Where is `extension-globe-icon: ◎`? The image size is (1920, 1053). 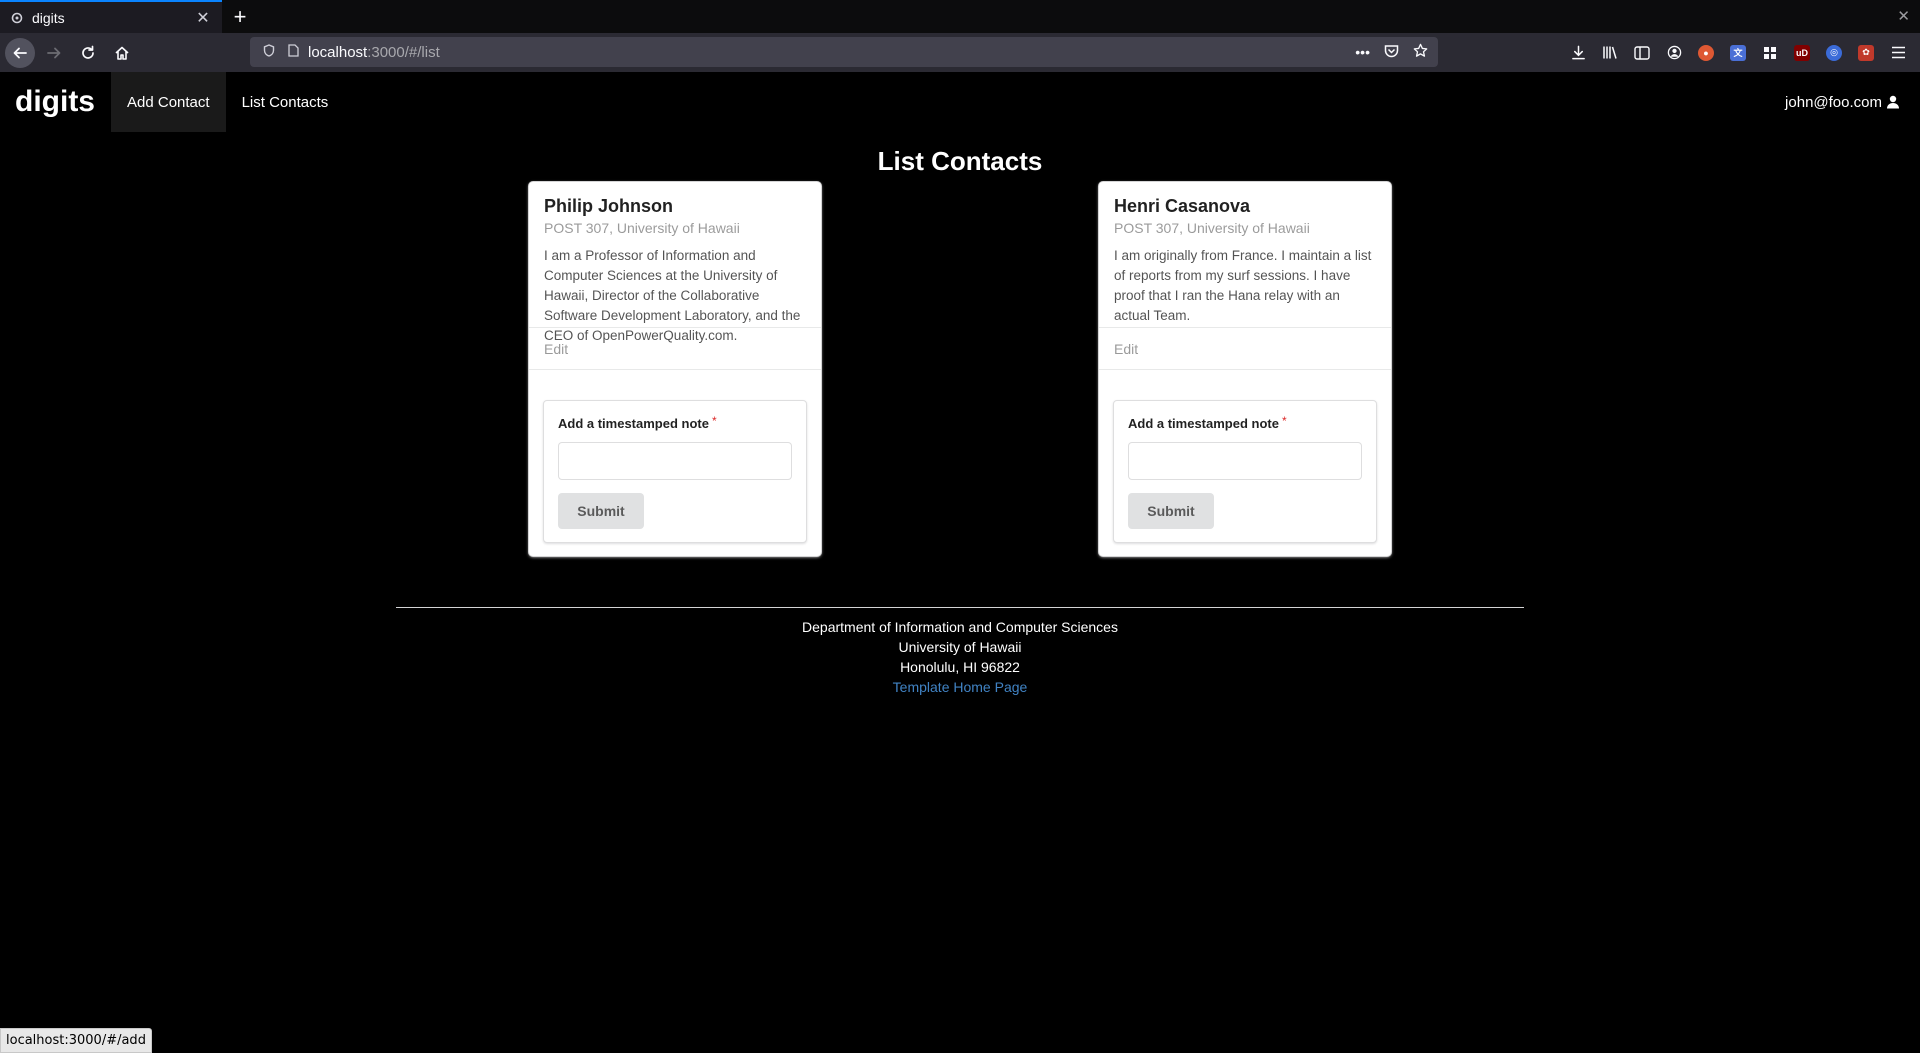
extension-globe-icon: ◎ is located at coordinates (1834, 53).